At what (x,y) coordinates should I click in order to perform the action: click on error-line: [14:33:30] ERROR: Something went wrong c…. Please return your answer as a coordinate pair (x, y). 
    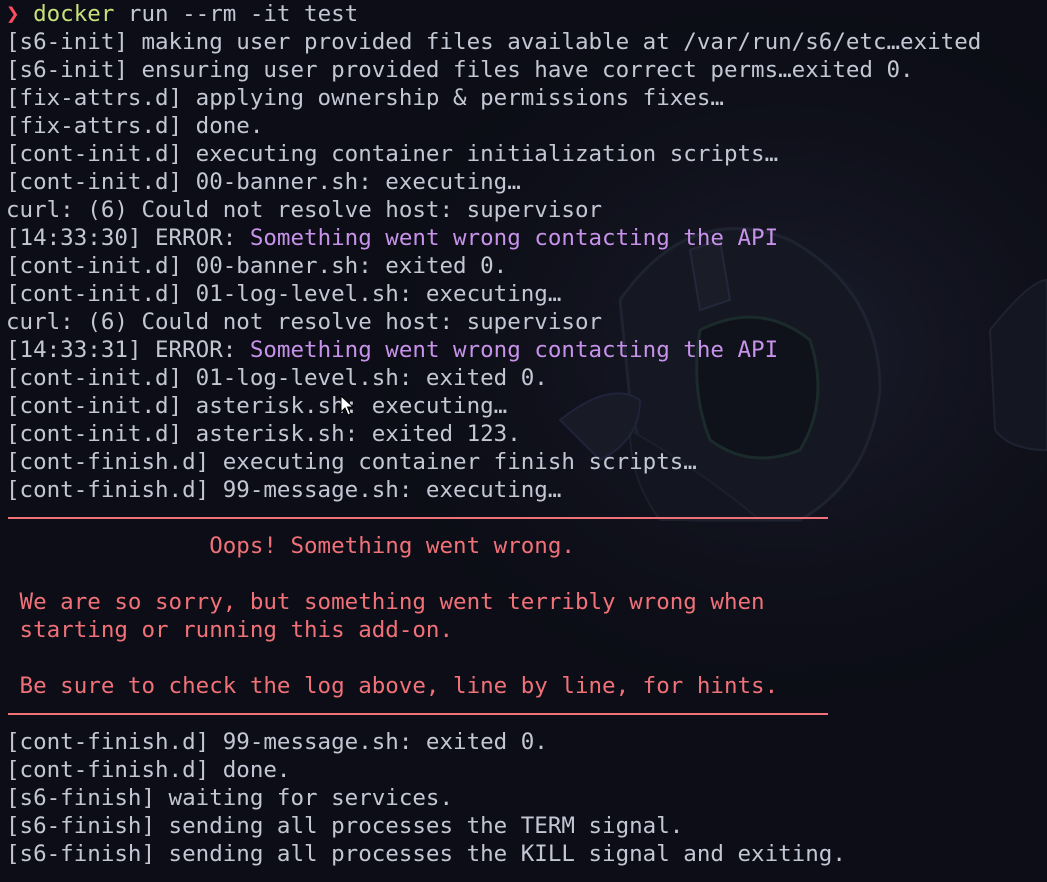
    Looking at the image, I should click on (493, 238).